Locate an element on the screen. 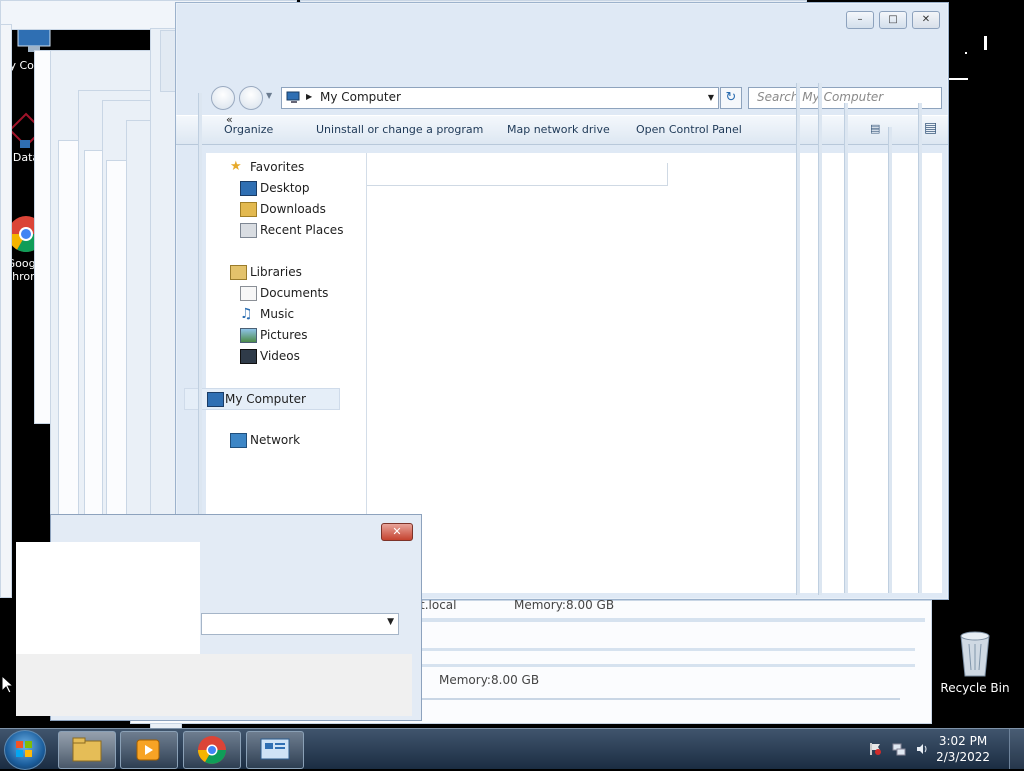 This screenshot has height=771, width=1024. media-player-icon is located at coordinates (148, 750).